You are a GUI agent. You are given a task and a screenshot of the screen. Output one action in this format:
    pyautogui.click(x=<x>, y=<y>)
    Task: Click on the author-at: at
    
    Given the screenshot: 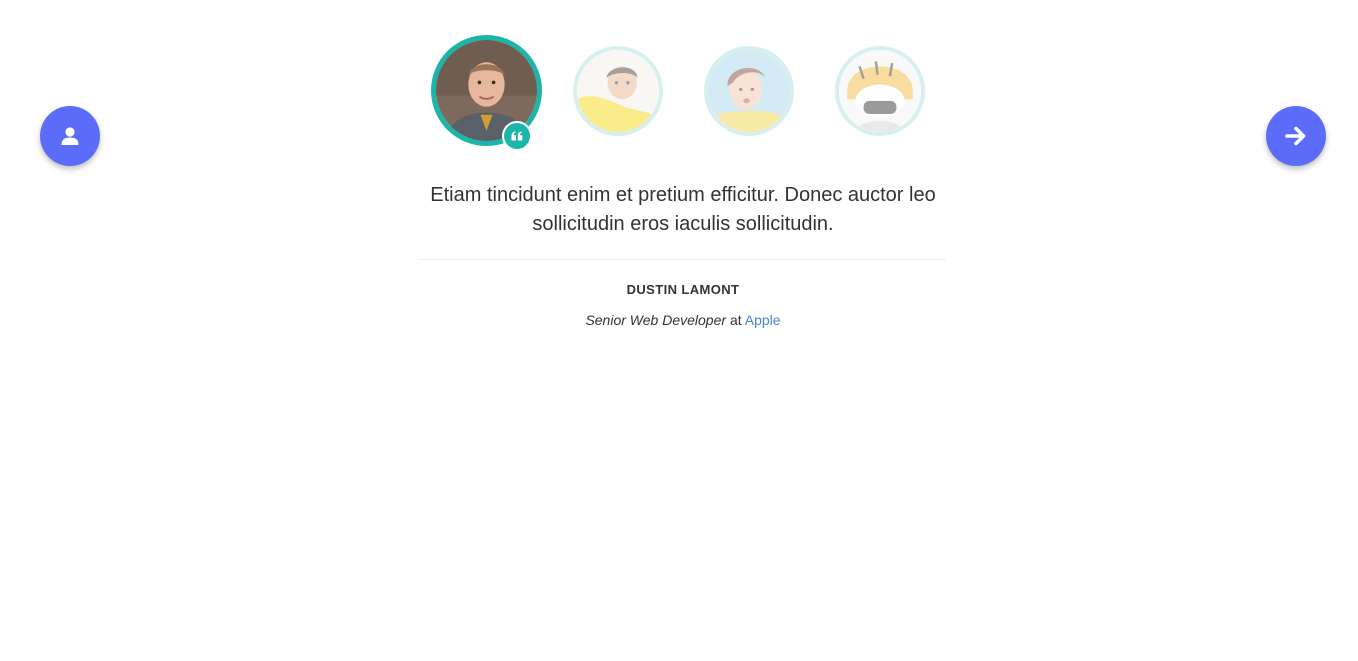 What is the action you would take?
    pyautogui.click(x=735, y=320)
    